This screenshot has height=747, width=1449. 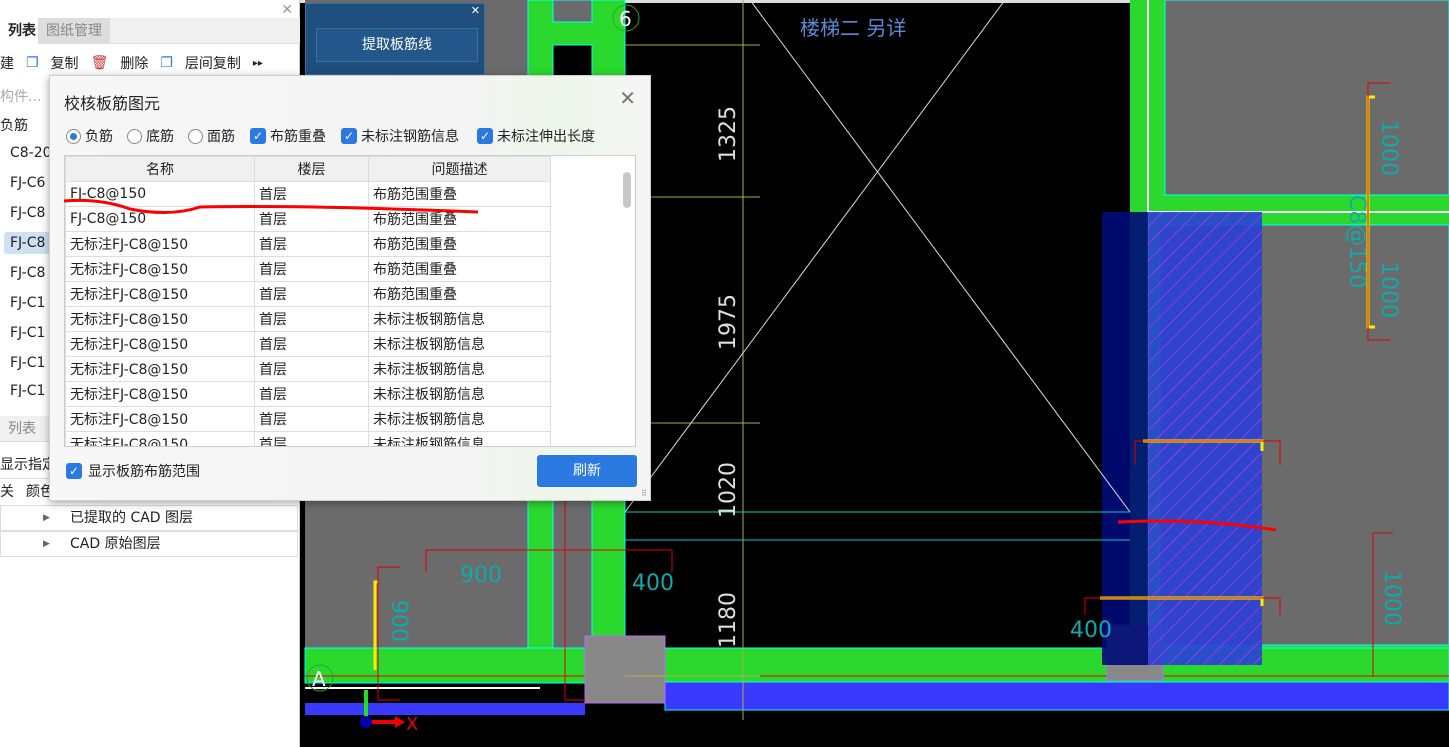 I want to click on tree-item: FJ-C6, so click(x=27, y=183).